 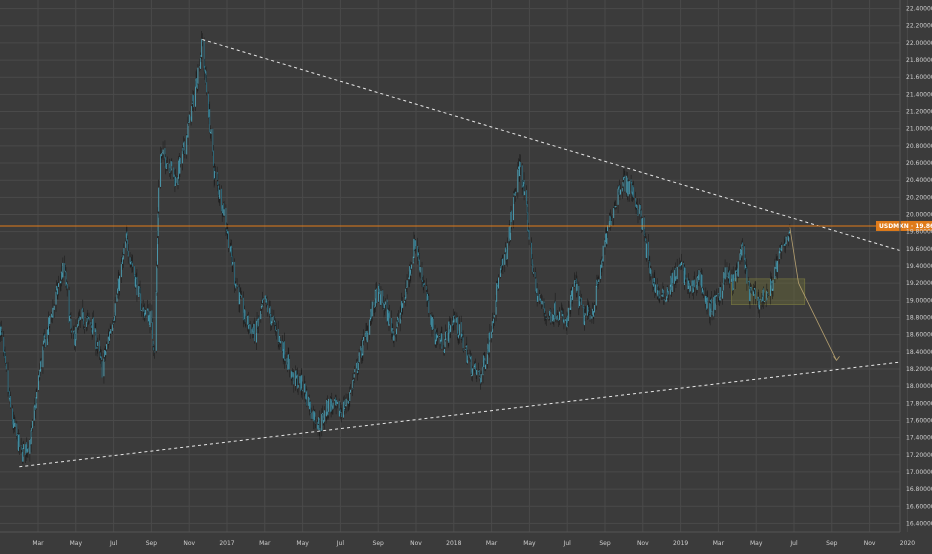 What do you see at coordinates (919, 266) in the screenshot?
I see `y-tick-label: 19.40000` at bounding box center [919, 266].